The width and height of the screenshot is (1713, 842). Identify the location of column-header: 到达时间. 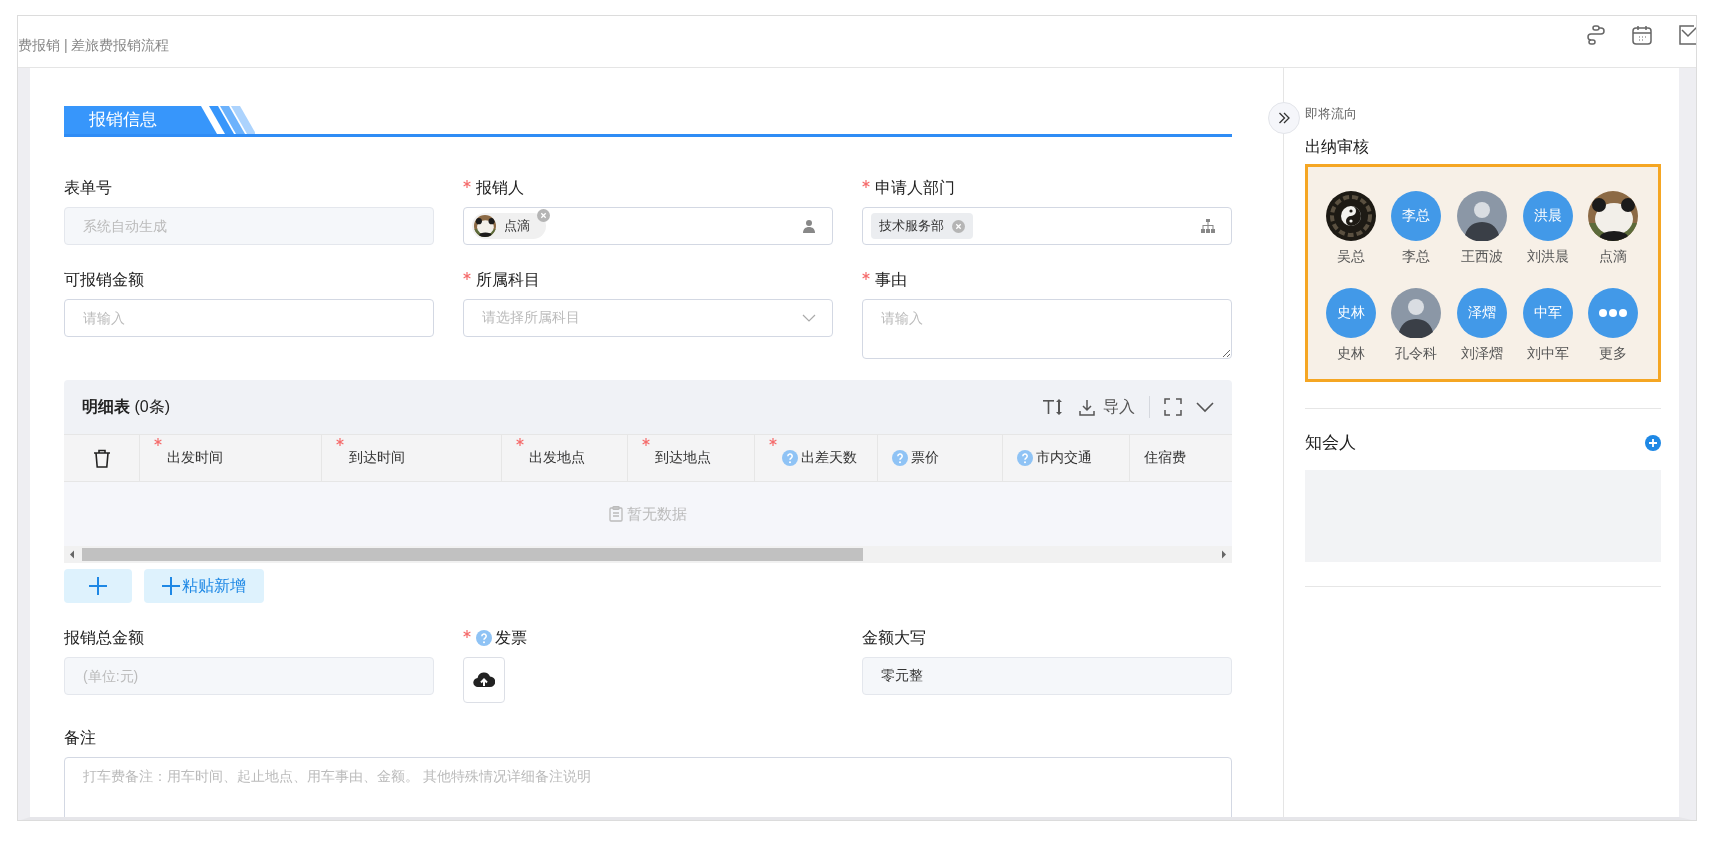
(377, 458).